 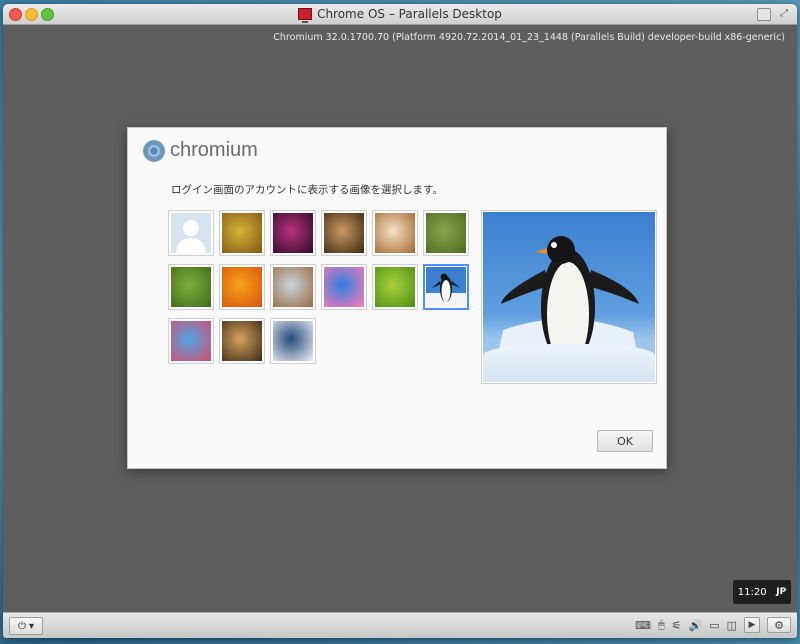 What do you see at coordinates (732, 625) in the screenshot?
I see `display-icon: ◫` at bounding box center [732, 625].